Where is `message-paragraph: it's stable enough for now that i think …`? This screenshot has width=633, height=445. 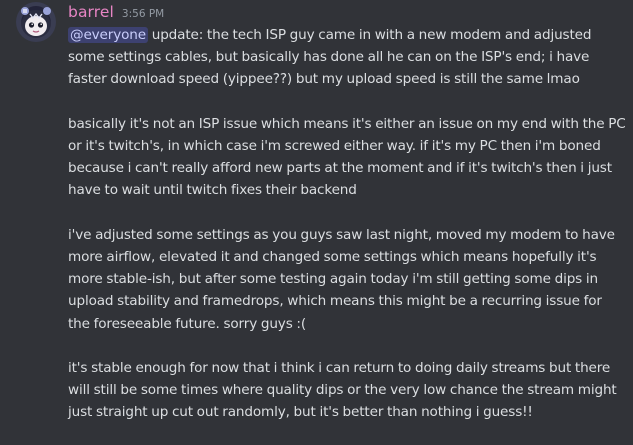 message-paragraph: it's stable enough for now that i think … is located at coordinates (342, 390).